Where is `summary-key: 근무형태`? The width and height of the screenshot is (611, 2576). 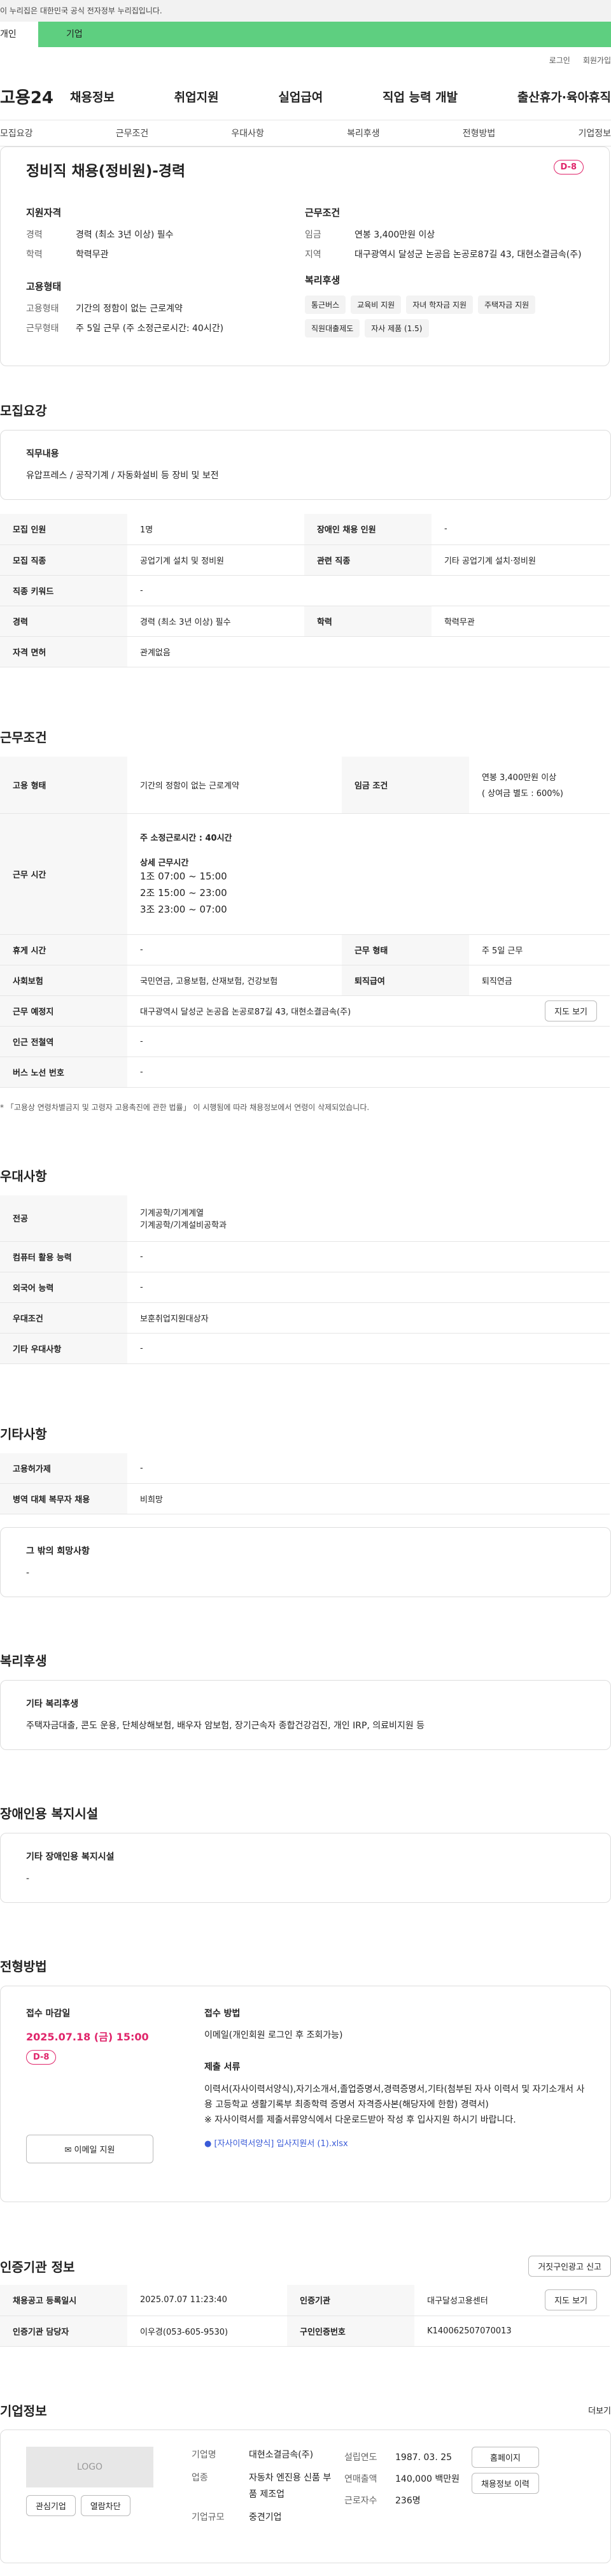 summary-key: 근무형태 is located at coordinates (42, 329).